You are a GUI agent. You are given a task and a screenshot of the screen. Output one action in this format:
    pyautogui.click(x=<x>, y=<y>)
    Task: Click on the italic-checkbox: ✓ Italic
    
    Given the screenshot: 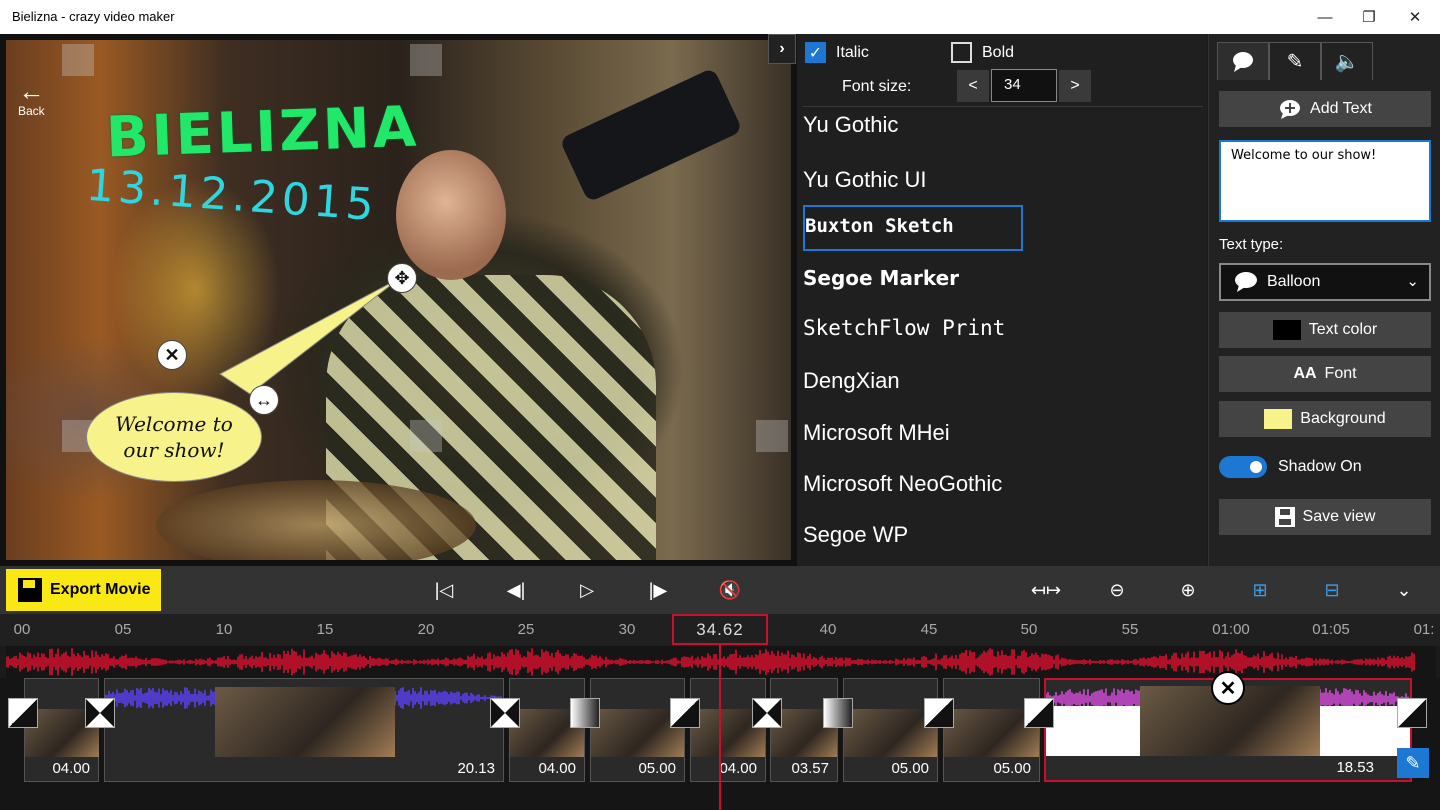 What is the action you would take?
    pyautogui.click(x=837, y=52)
    